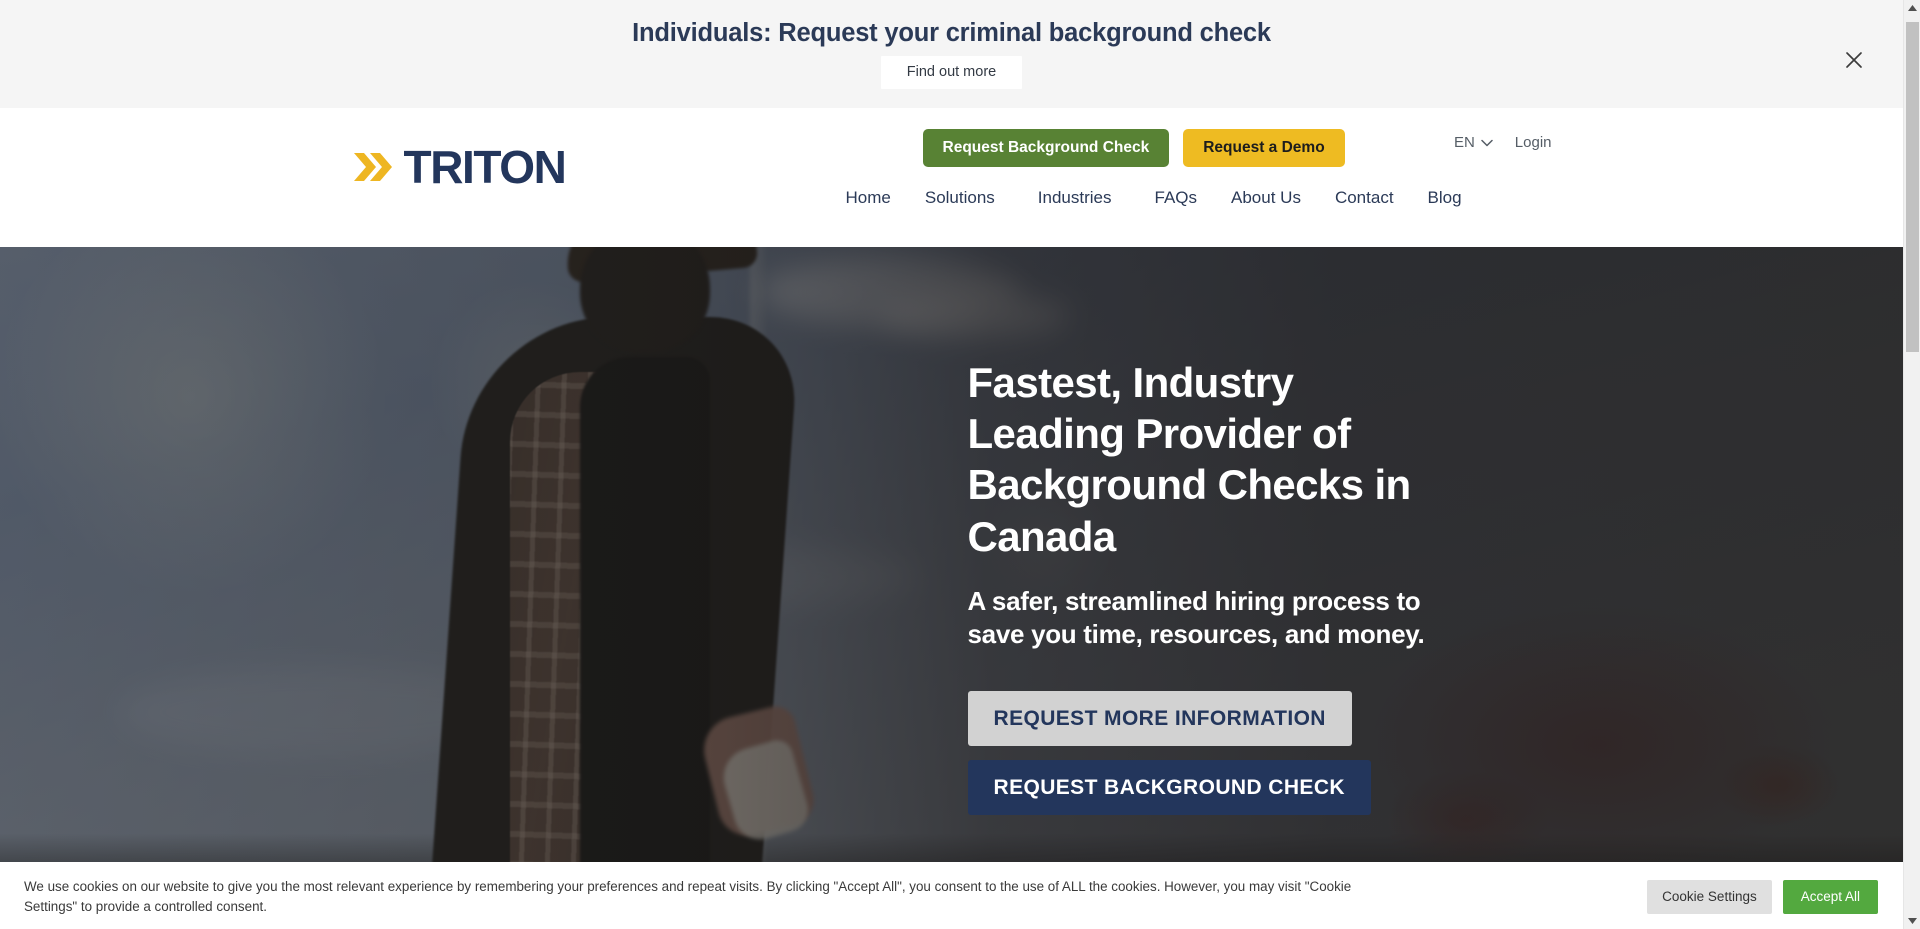 Image resolution: width=1920 pixels, height=929 pixels. I want to click on site-logo: TRITON, so click(459, 167).